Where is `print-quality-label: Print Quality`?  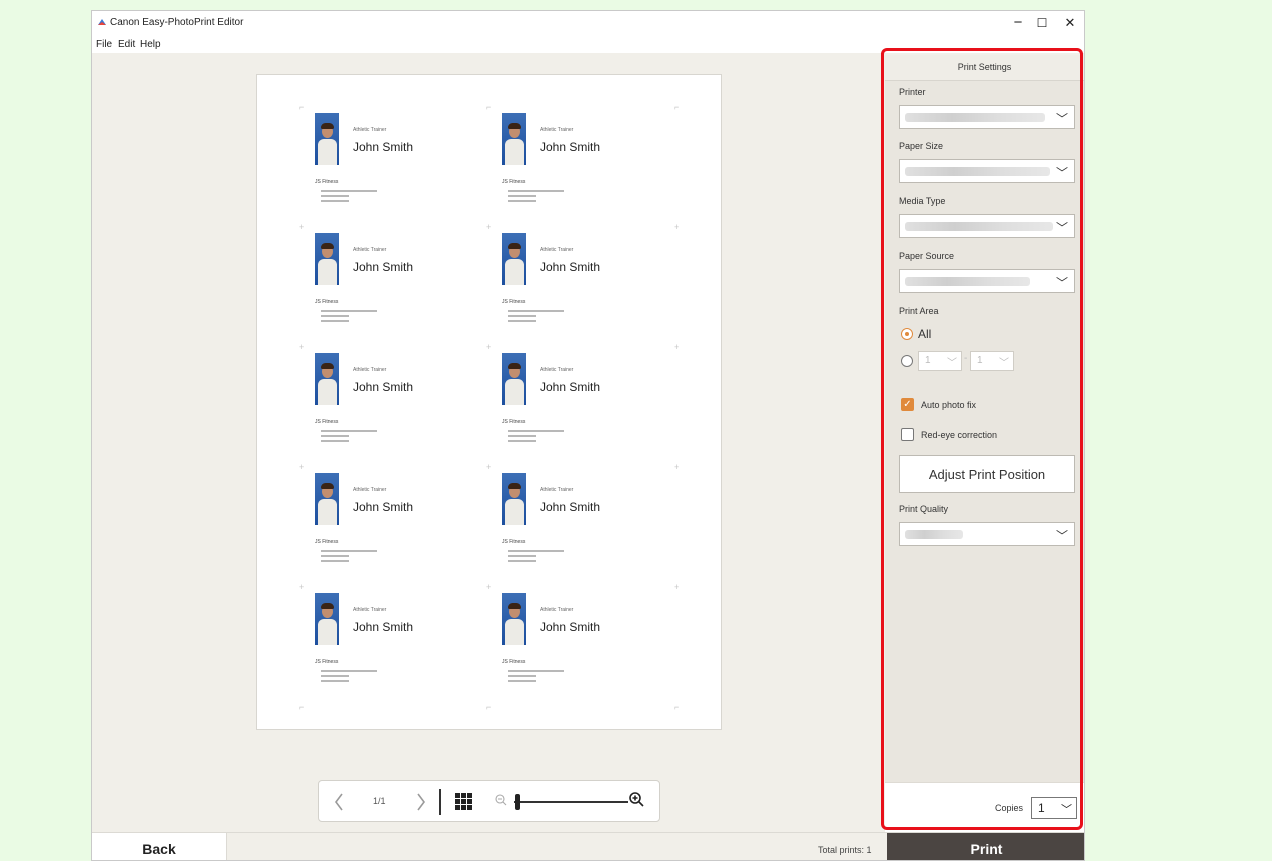
print-quality-label: Print Quality is located at coordinates (924, 509).